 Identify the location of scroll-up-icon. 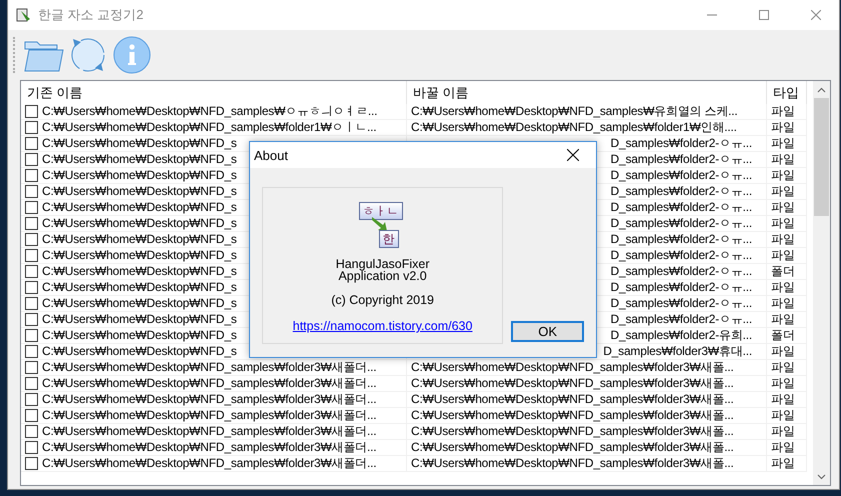
(821, 89).